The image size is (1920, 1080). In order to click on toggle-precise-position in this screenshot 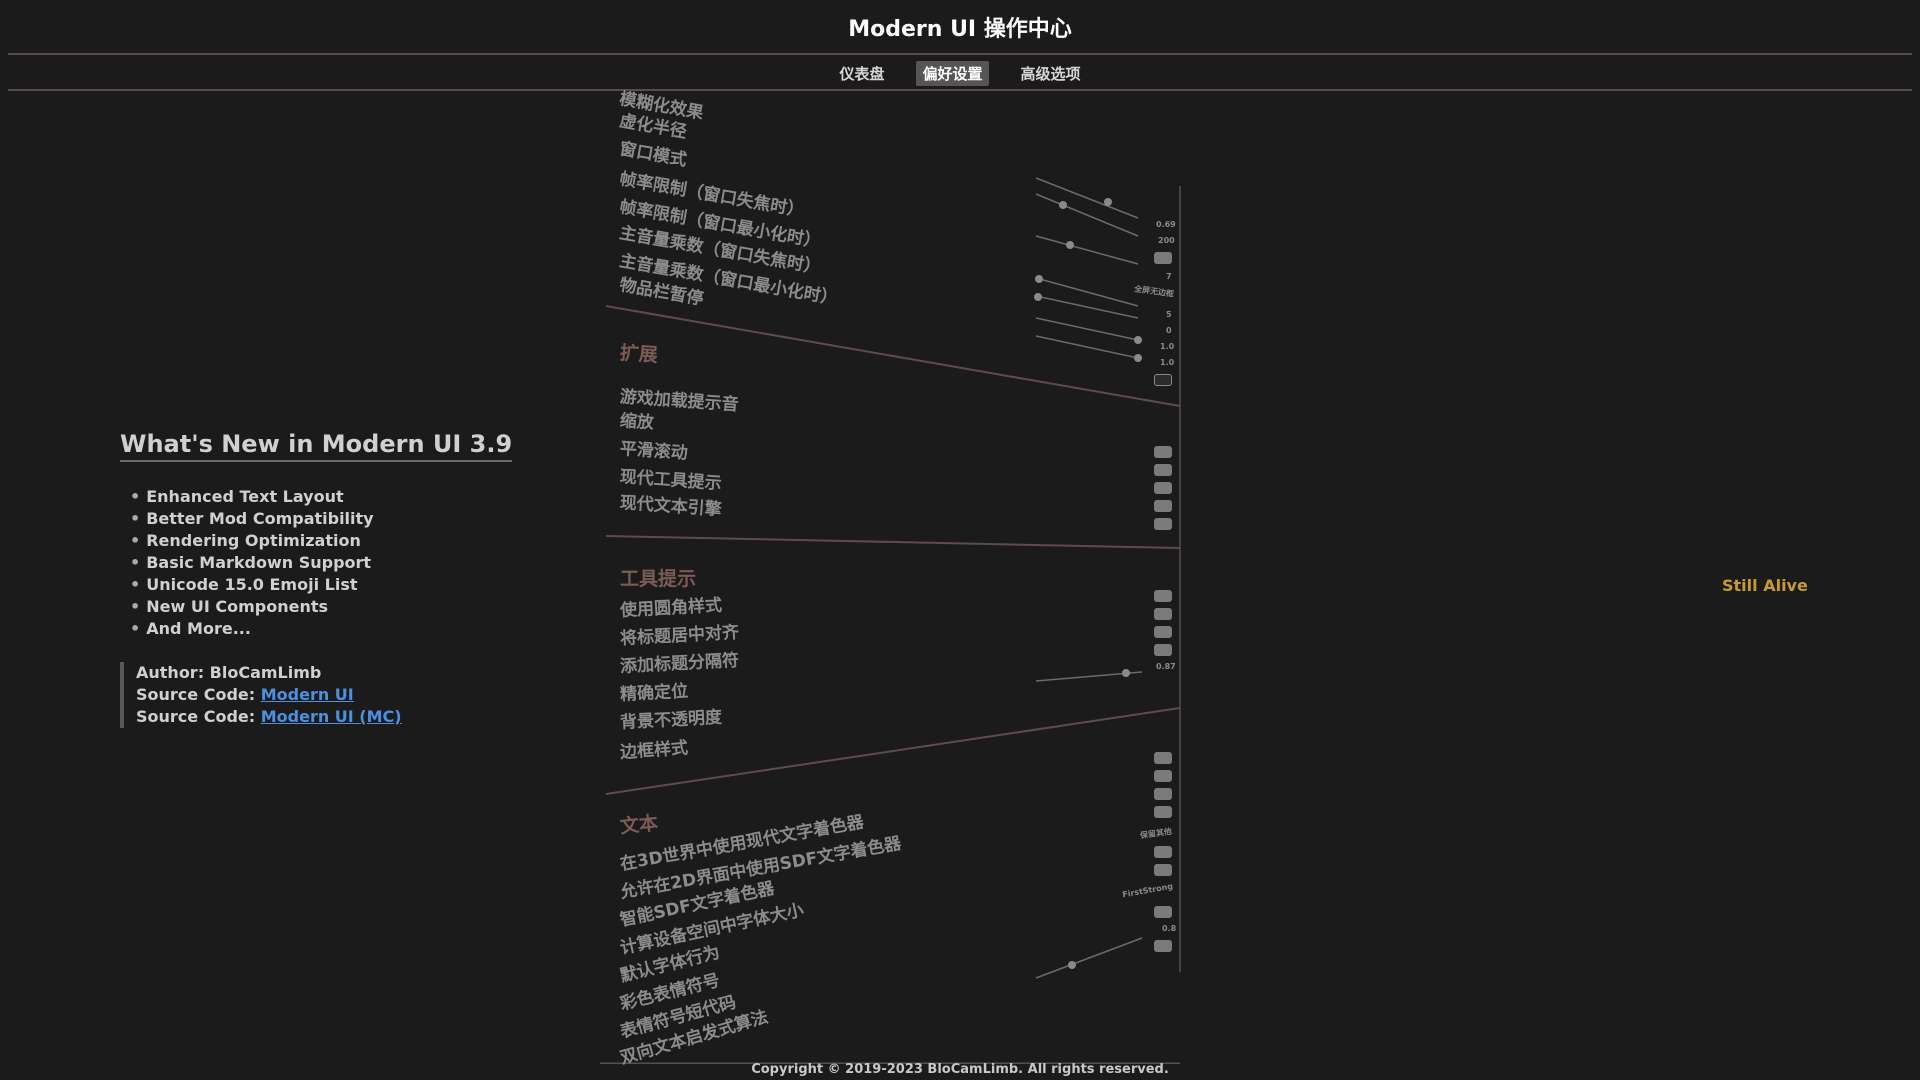, I will do `click(1163, 650)`.